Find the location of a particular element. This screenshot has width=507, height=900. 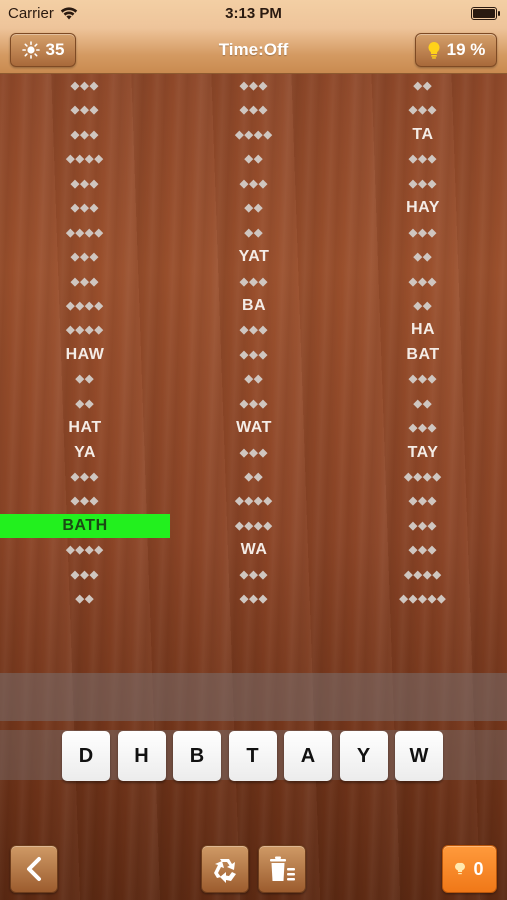

status-time: 3:13 PM is located at coordinates (253, 13).